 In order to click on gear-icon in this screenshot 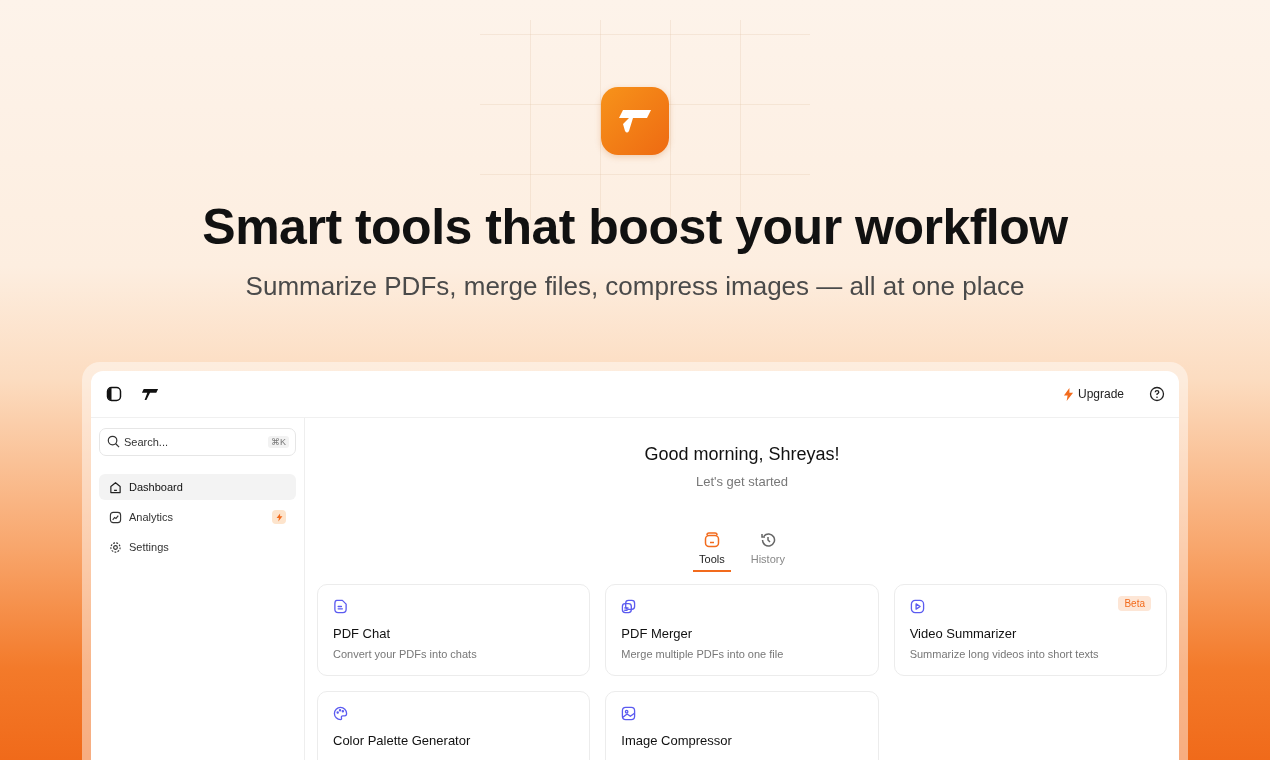, I will do `click(115, 547)`.